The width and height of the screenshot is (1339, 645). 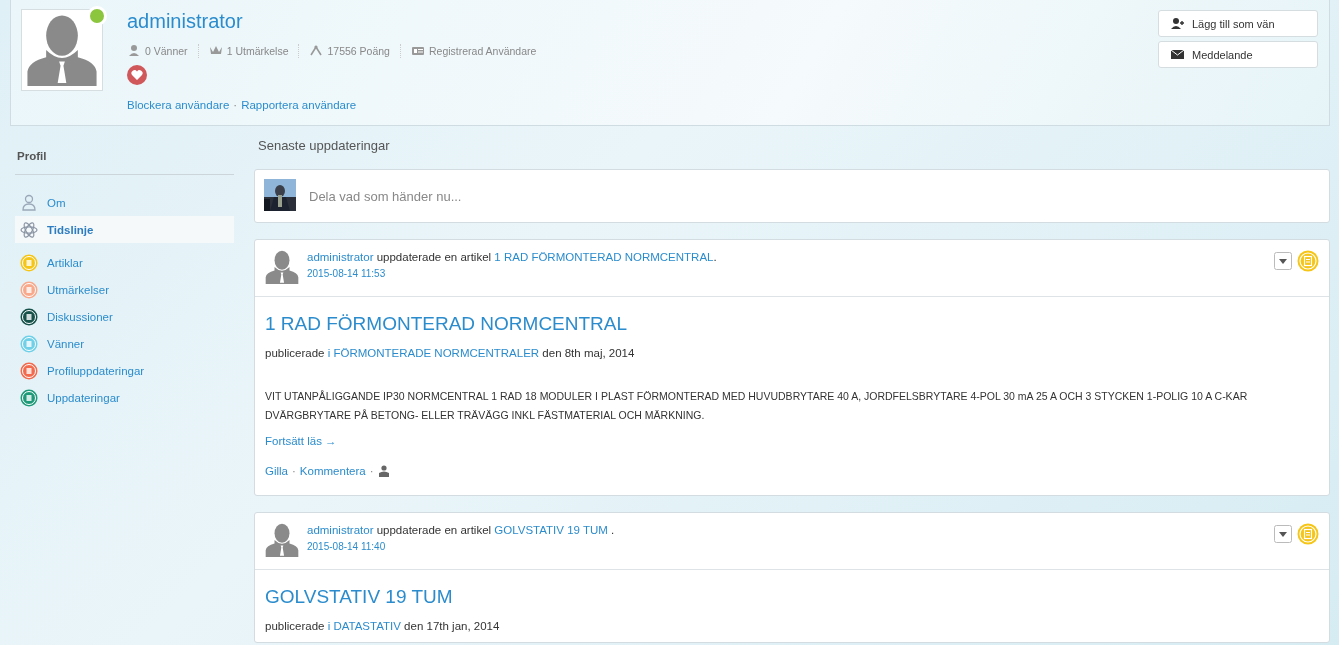 I want to click on article-link: GOLVSTATIV 19 TUM, so click(x=551, y=530).